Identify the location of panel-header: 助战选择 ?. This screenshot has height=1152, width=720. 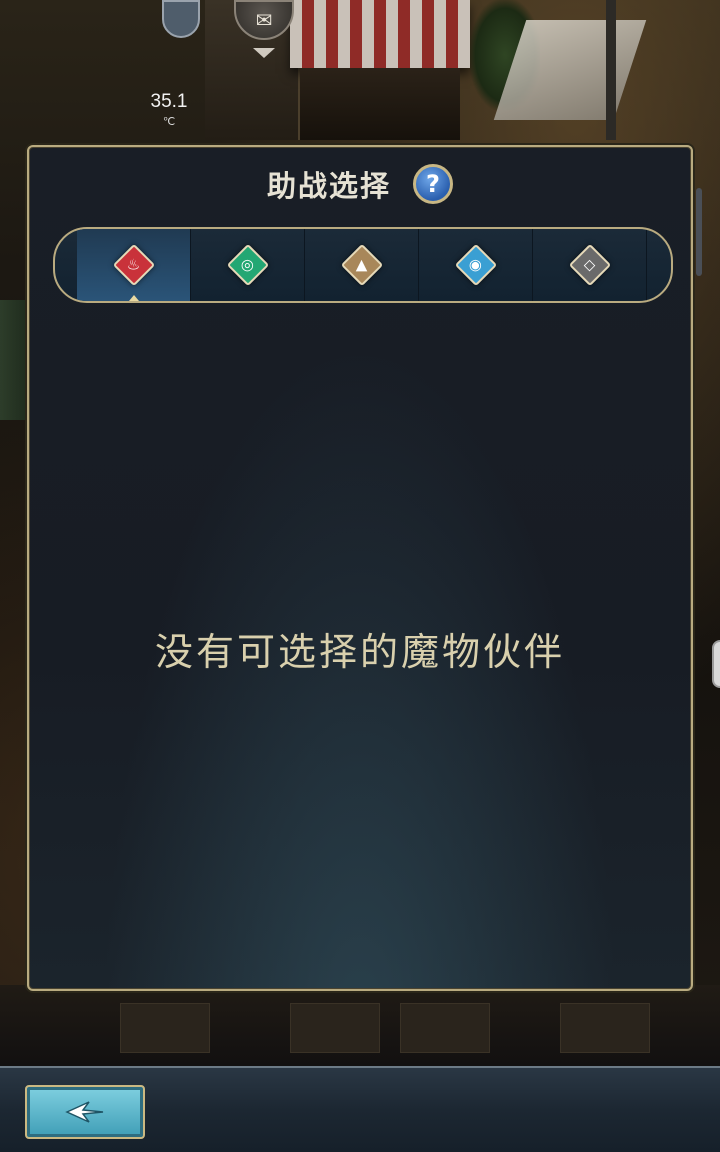
(360, 184).